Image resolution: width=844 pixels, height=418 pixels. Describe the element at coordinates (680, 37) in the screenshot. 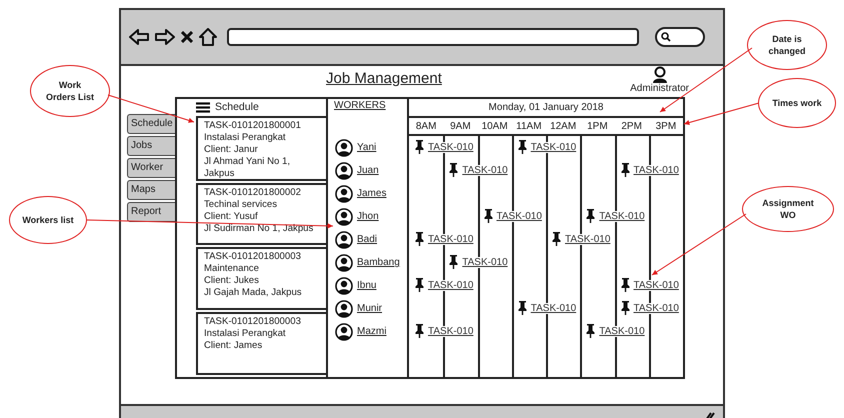

I see `search-field` at that location.